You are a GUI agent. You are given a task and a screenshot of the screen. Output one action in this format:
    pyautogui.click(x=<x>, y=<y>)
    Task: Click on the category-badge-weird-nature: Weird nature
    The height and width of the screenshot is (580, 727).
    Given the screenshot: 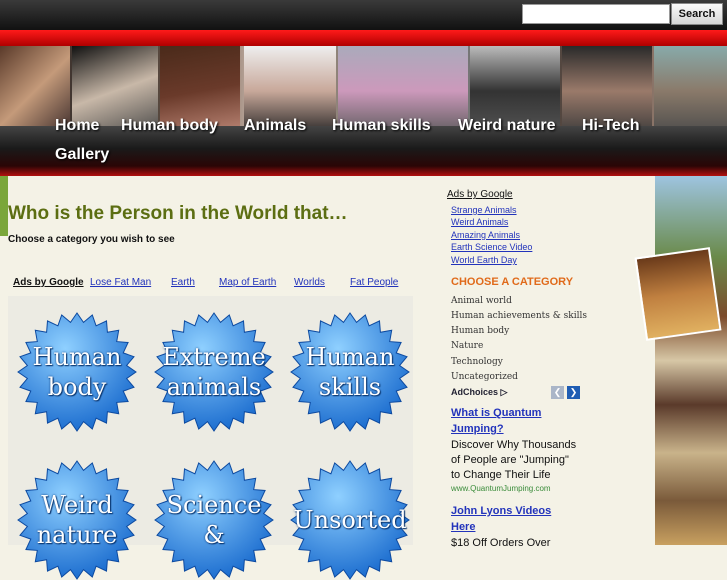 What is the action you would take?
    pyautogui.click(x=77, y=520)
    